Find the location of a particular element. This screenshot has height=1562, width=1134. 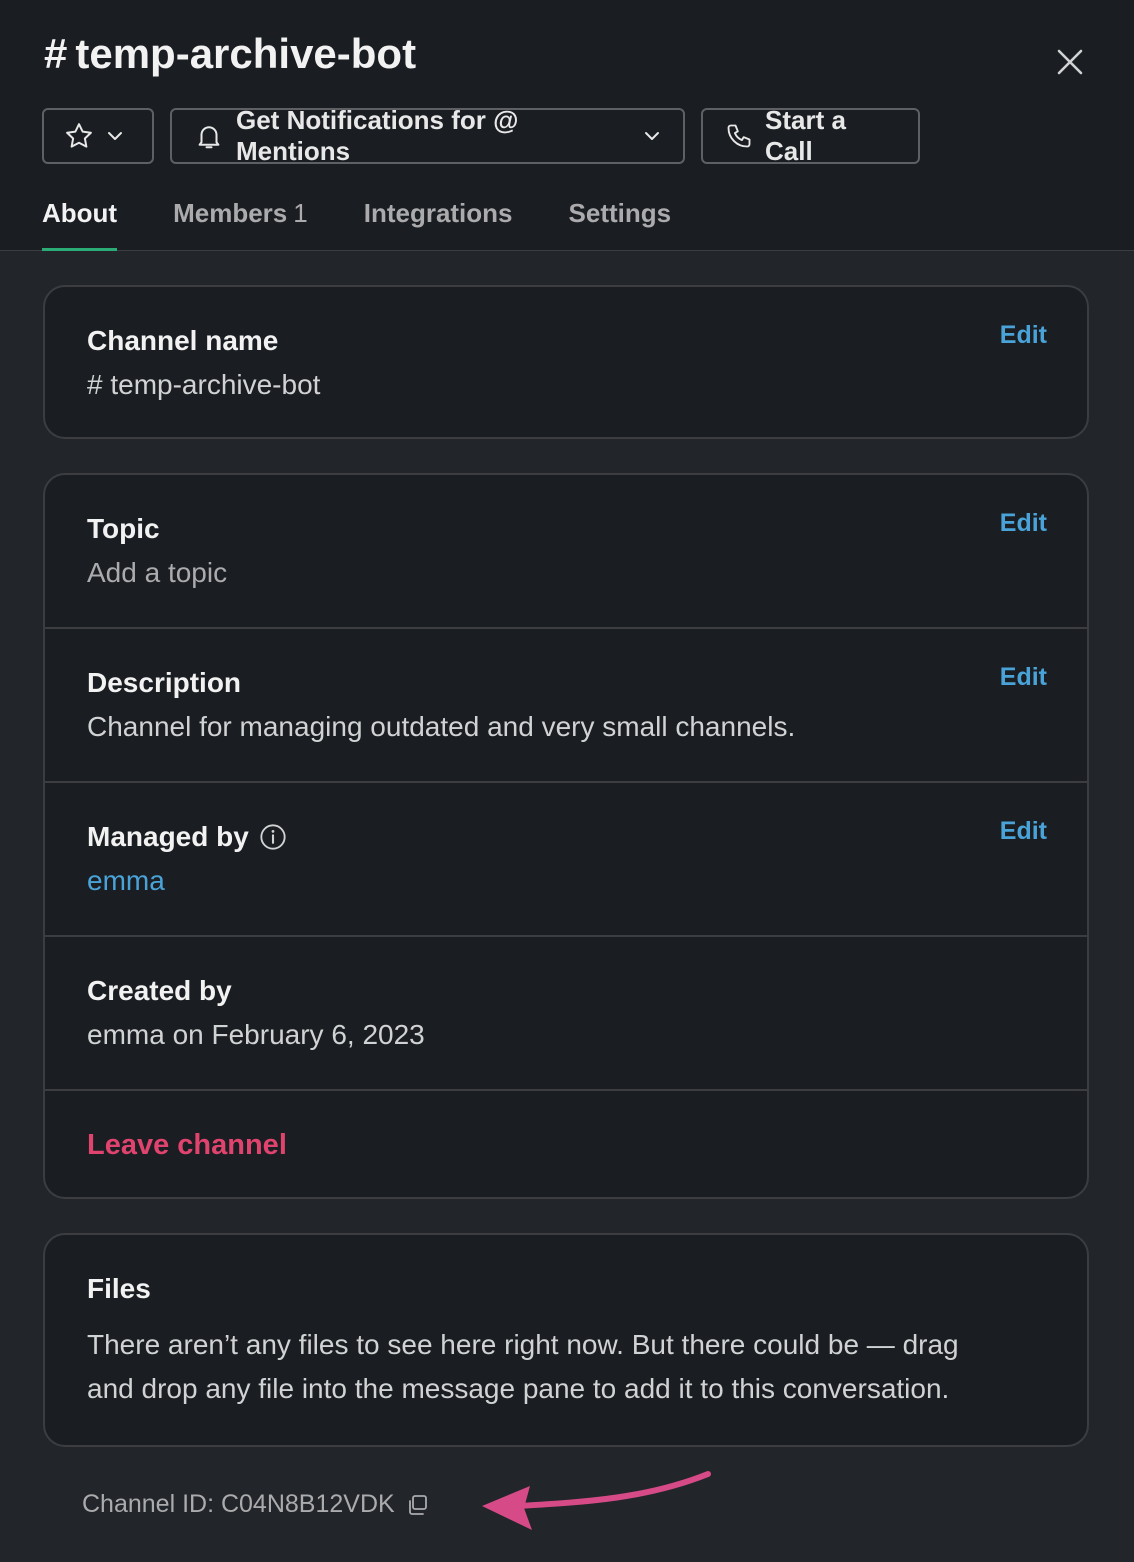

page-title: # temp-archive-bot is located at coordinates (230, 54).